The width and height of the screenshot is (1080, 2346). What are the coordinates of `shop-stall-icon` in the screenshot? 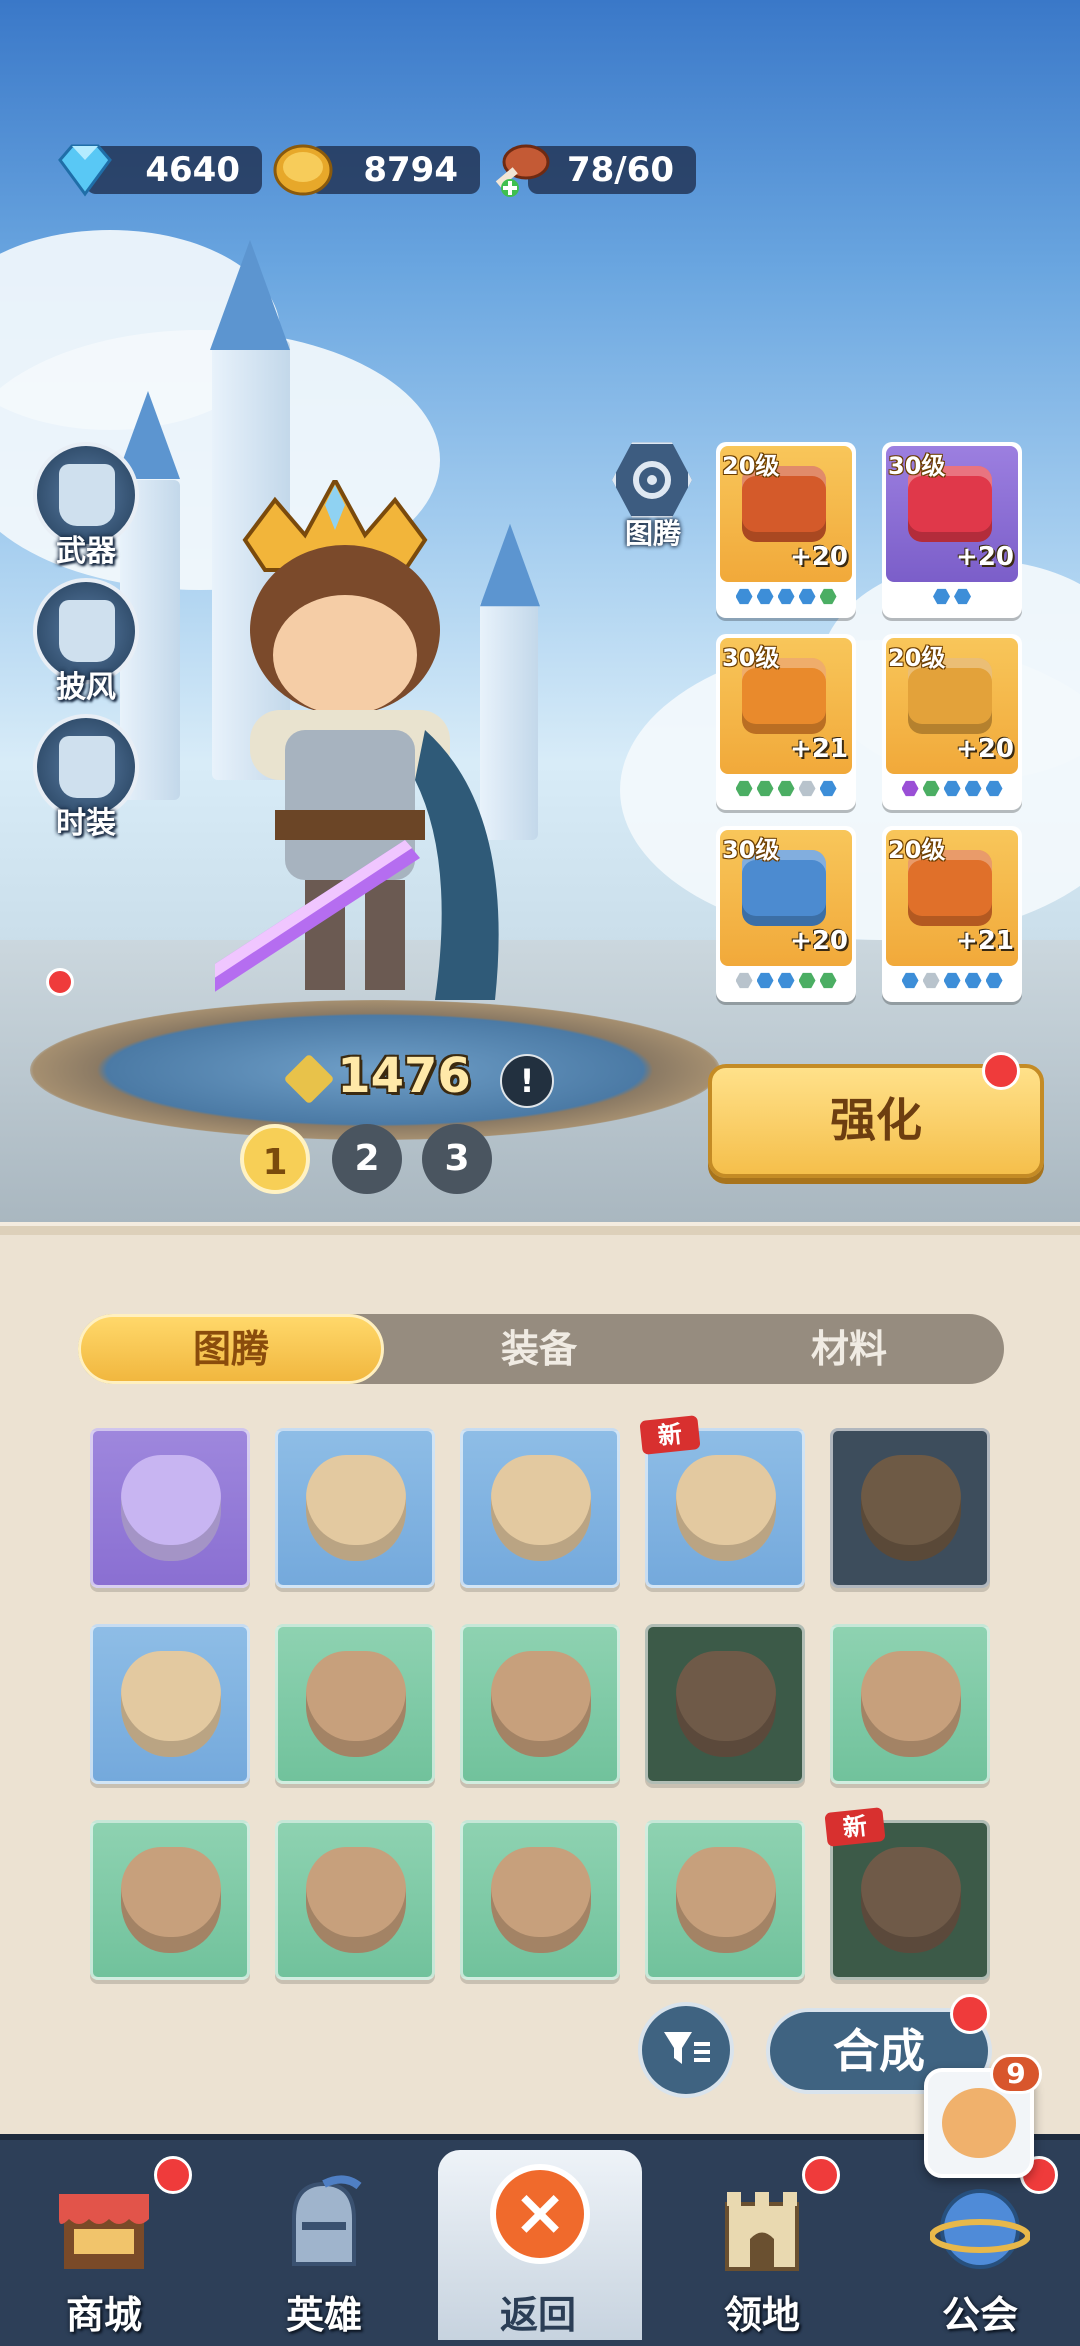 It's located at (104, 2231).